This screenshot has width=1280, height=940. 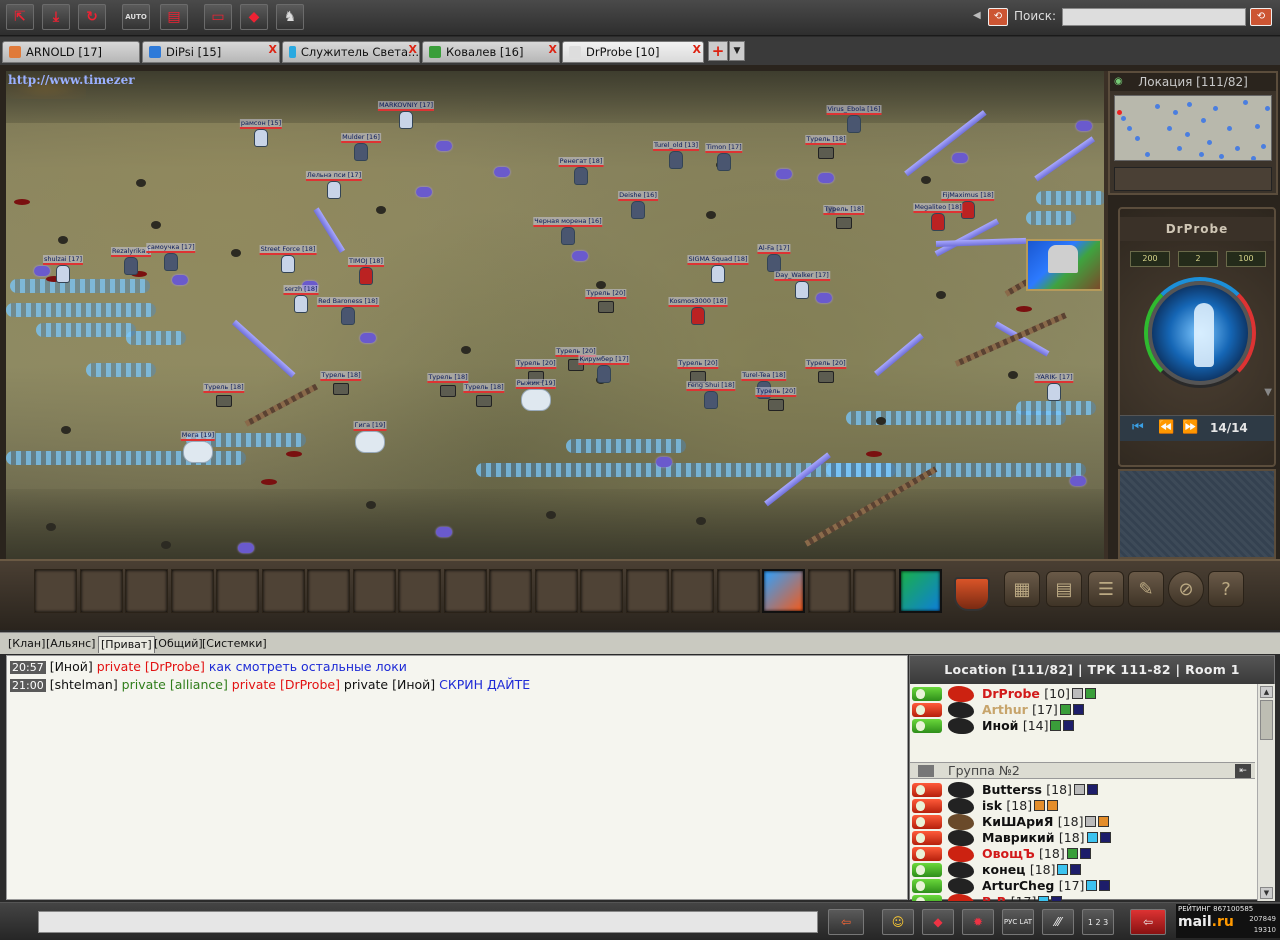 I want to click on message-time: 20:57, so click(x=28, y=667).